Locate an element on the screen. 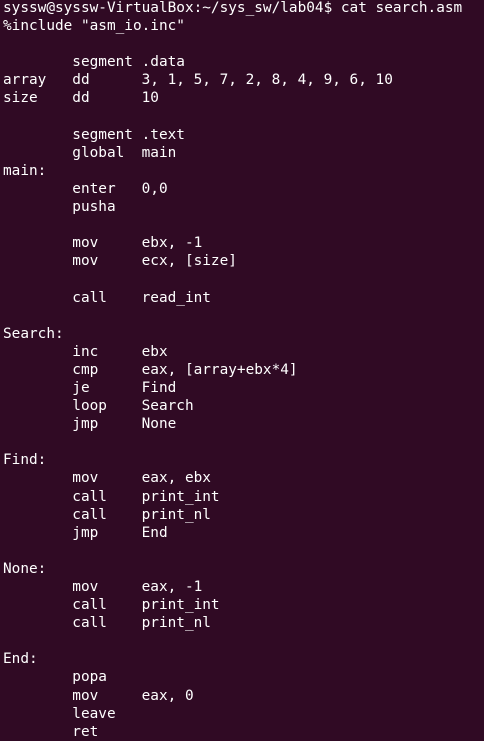  terminal-line: jmp None is located at coordinates (90, 424).